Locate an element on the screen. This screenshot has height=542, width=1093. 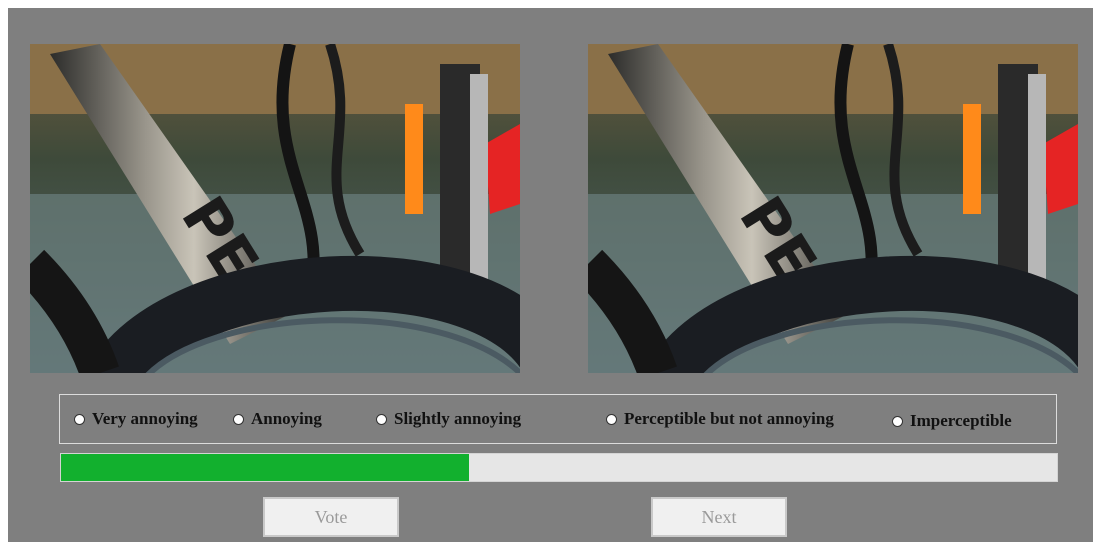
option-slightly-annoying: Slightly annoying is located at coordinates (448, 419).